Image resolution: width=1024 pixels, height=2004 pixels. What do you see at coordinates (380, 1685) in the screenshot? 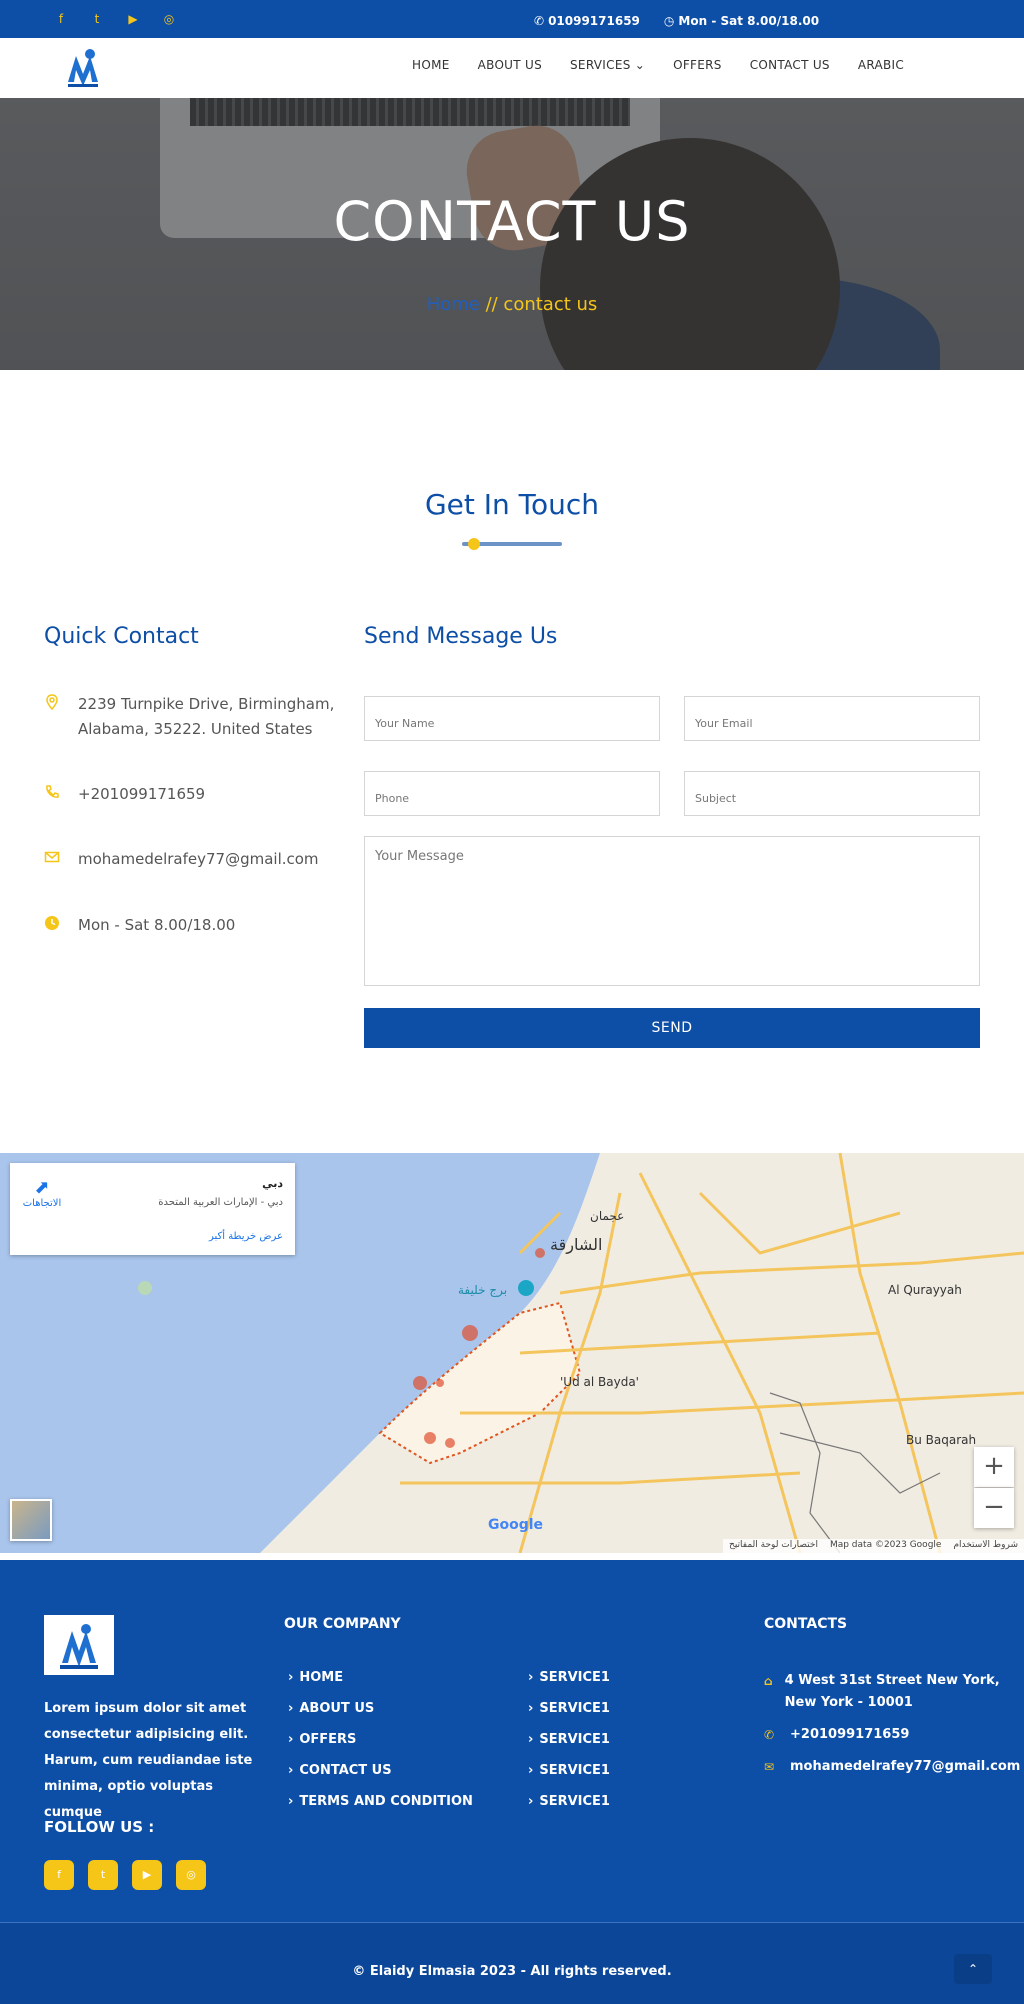
I see `footer-link-home: › HOME` at bounding box center [380, 1685].